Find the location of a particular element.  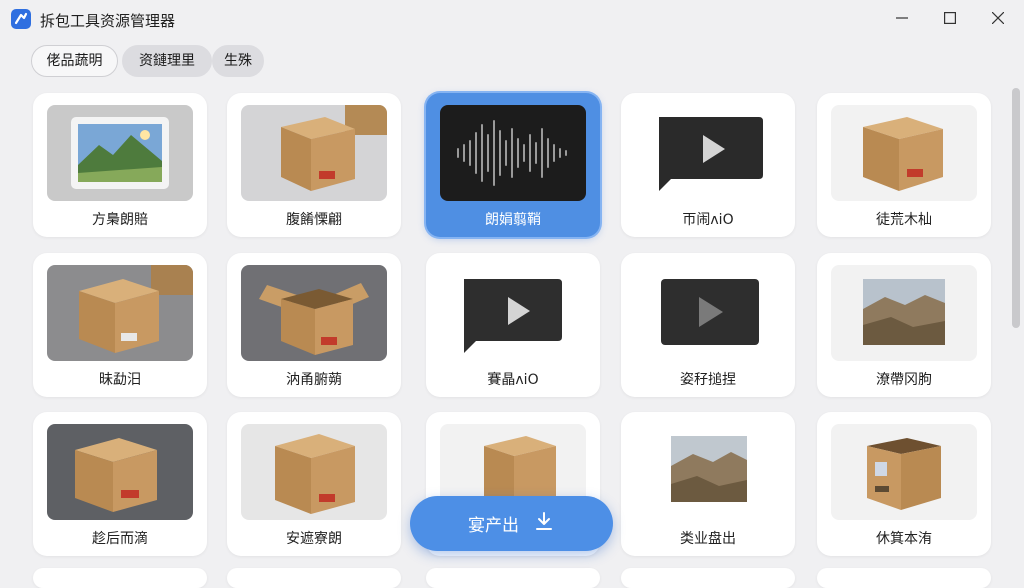

asset-card: 昧勐汨 is located at coordinates (120, 325).